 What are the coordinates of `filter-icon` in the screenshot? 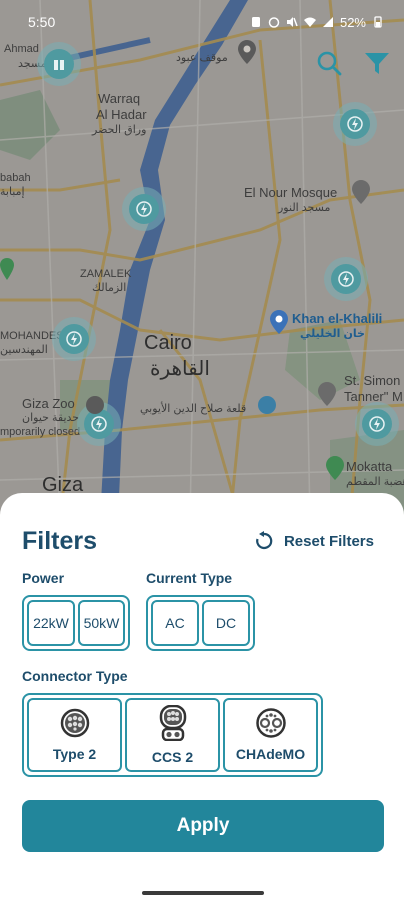 It's located at (377, 63).